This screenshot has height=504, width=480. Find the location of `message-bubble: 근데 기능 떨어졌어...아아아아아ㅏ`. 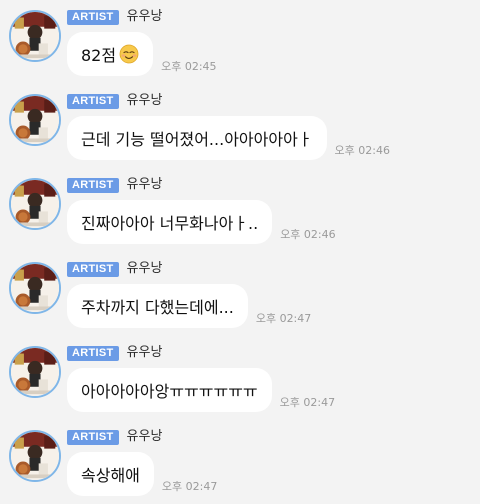

message-bubble: 근데 기능 떨어졌어...아아아아아ㅏ is located at coordinates (197, 138).